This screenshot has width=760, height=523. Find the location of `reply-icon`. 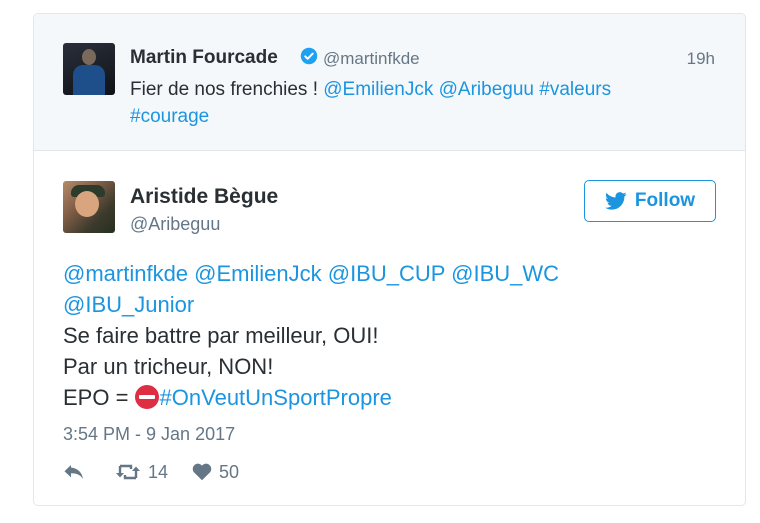

reply-icon is located at coordinates (73, 472).